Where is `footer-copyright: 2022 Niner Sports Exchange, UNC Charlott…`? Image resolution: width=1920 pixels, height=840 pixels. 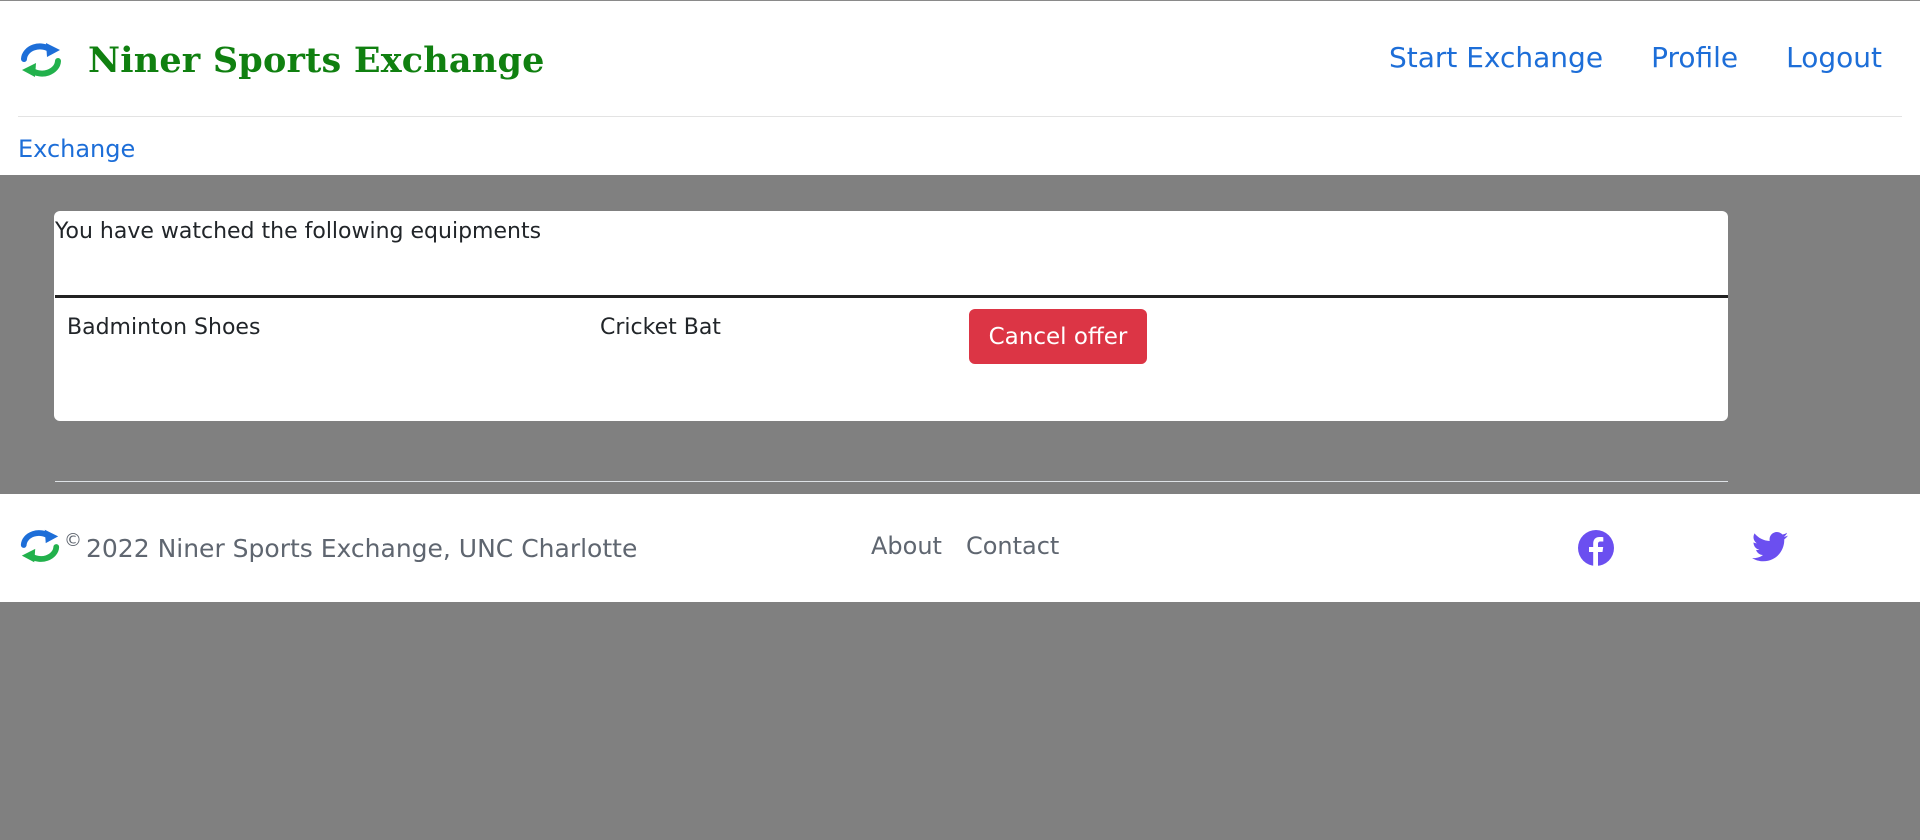 footer-copyright: 2022 Niner Sports Exchange, UNC Charlott… is located at coordinates (362, 548).